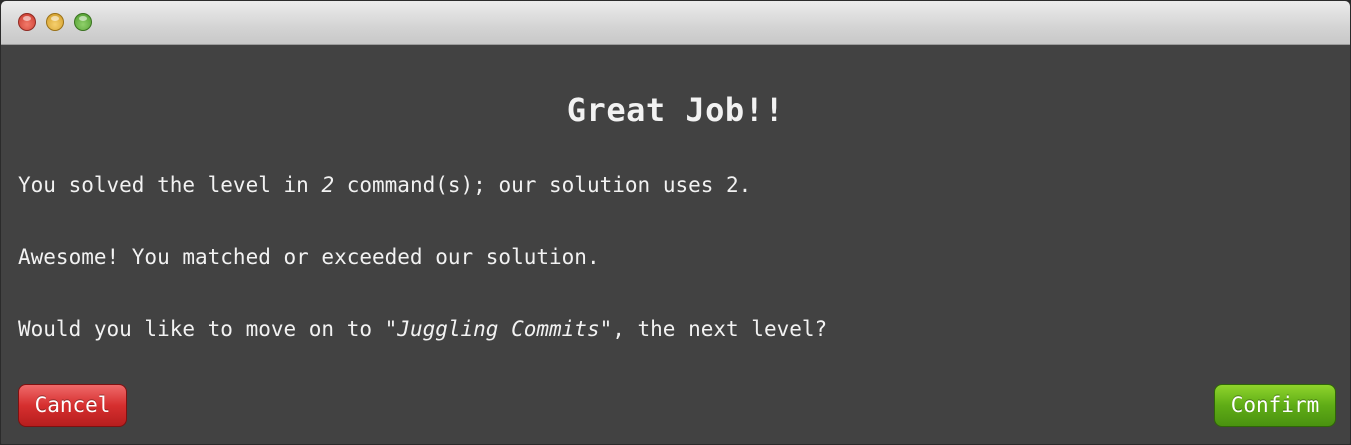 This screenshot has height=445, width=1351. What do you see at coordinates (1275, 405) in the screenshot?
I see `confirm-button: Confirm` at bounding box center [1275, 405].